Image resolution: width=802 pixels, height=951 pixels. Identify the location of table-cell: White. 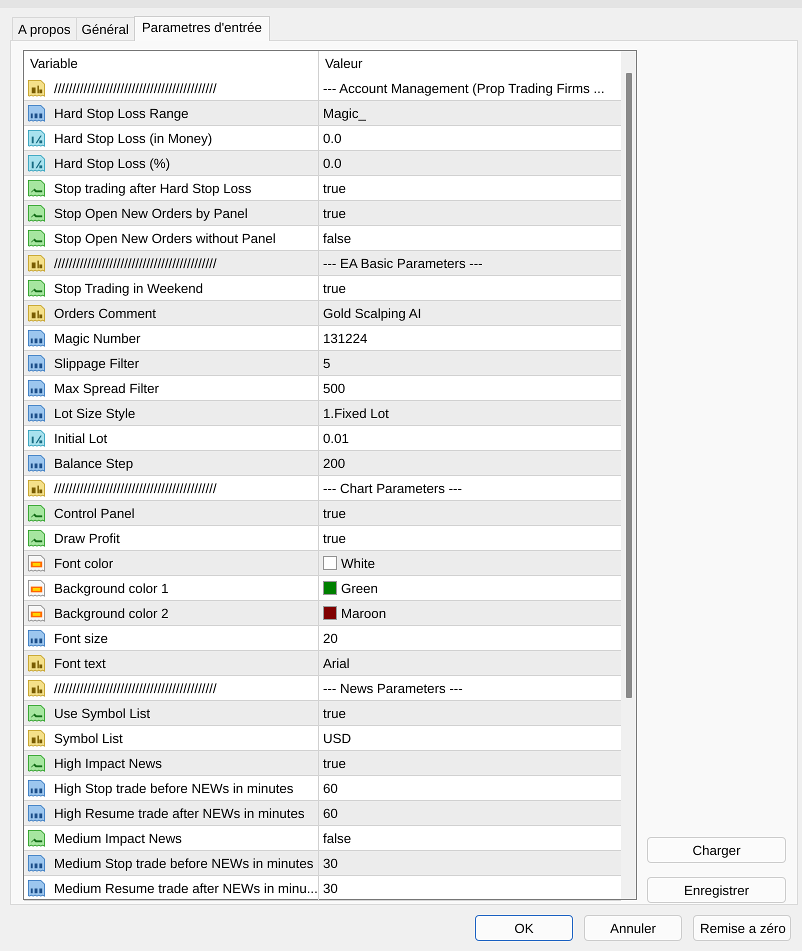
(358, 563).